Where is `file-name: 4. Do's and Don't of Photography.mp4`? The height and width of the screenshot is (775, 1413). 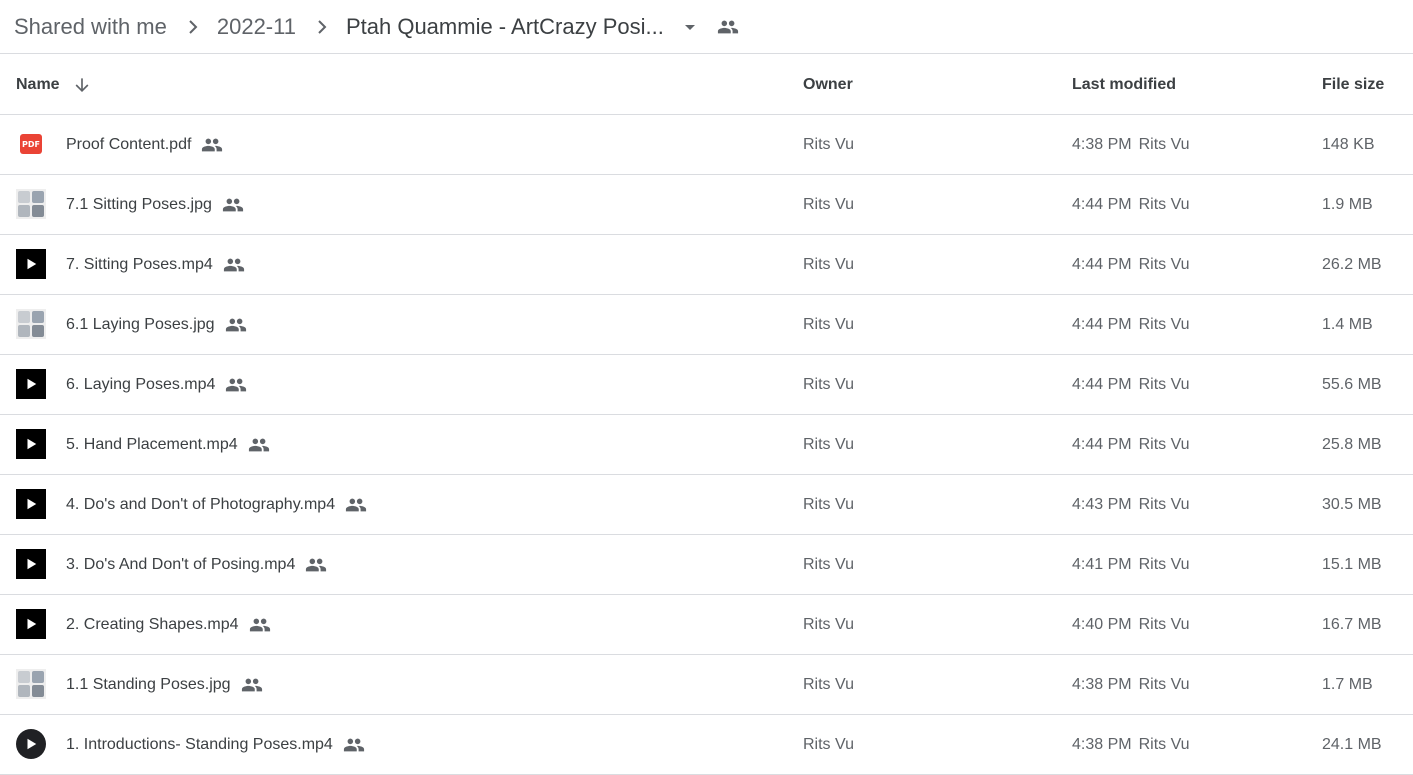 file-name: 4. Do's and Don't of Photography.mp4 is located at coordinates (200, 505).